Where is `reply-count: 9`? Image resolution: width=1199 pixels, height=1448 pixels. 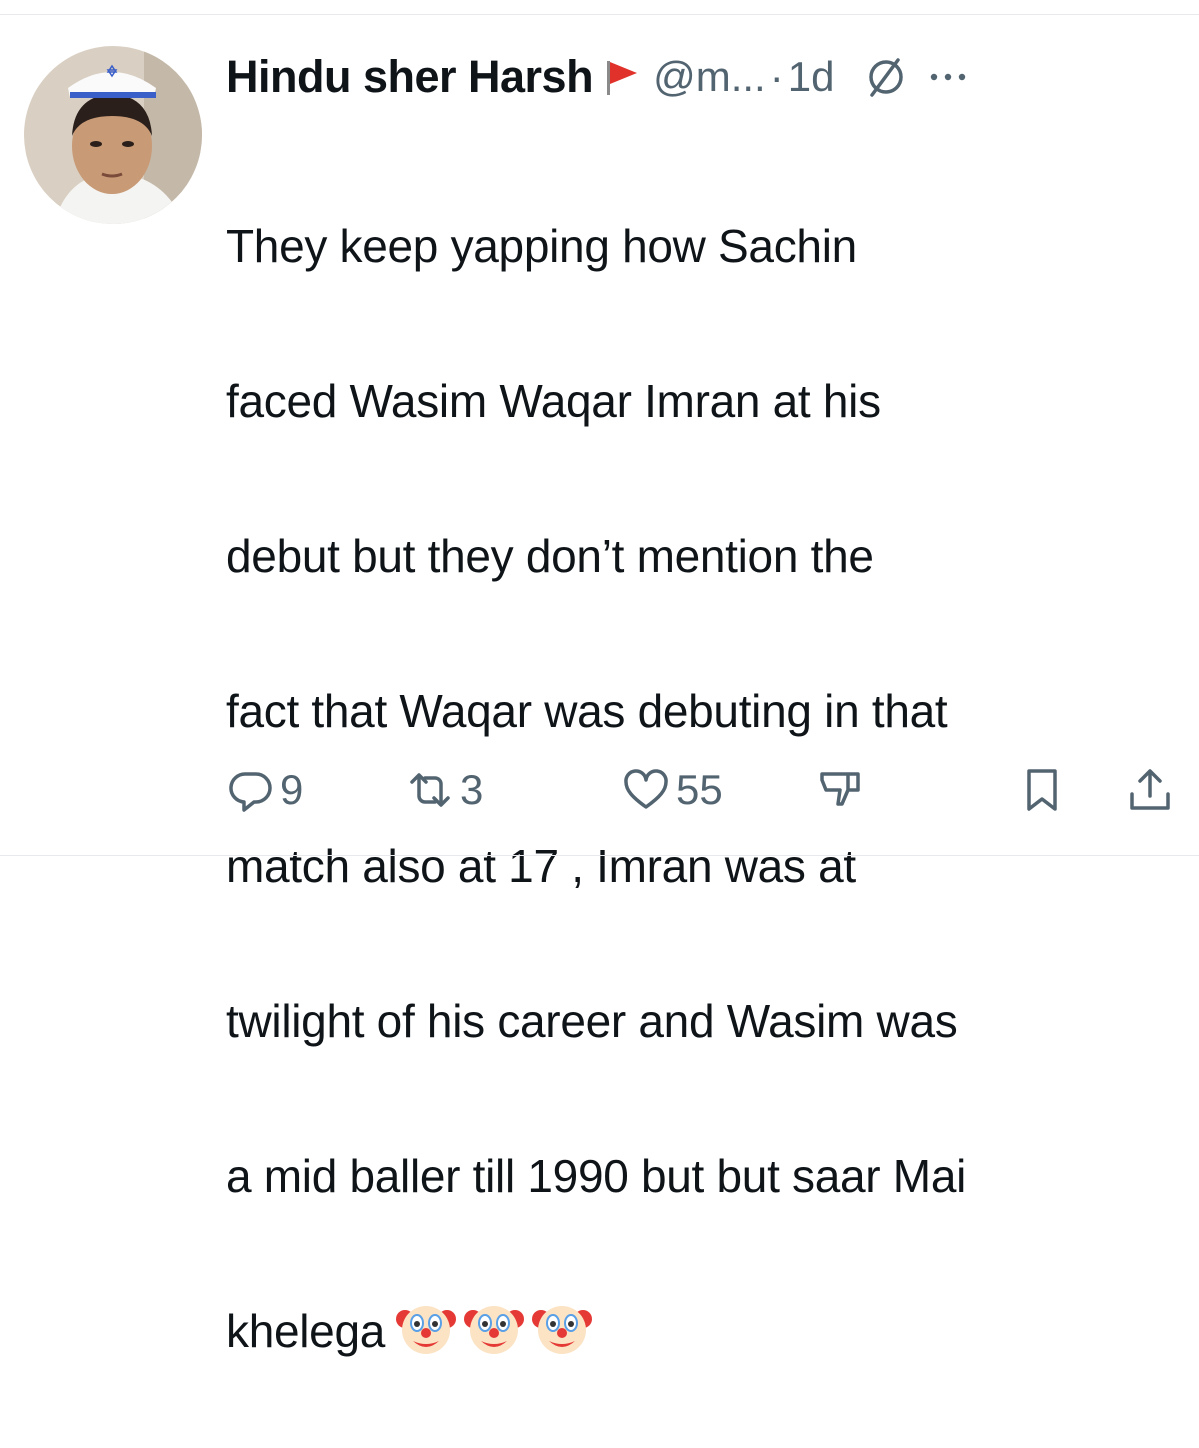
reply-count: 9 is located at coordinates (292, 789).